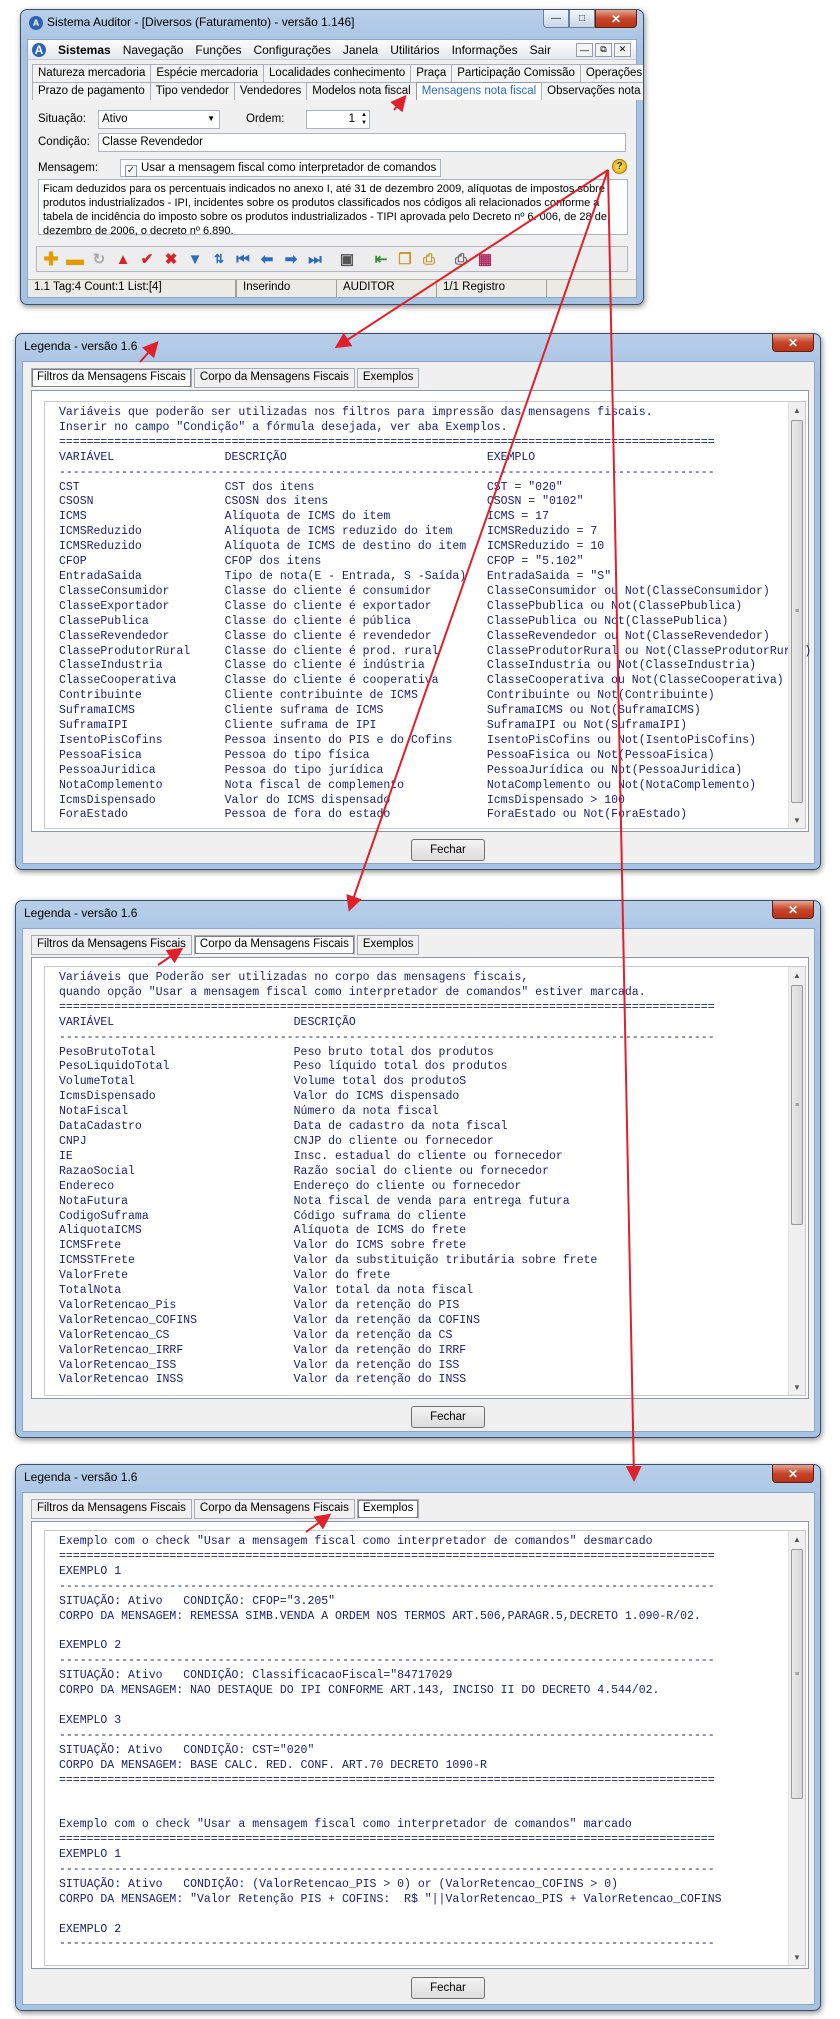  Describe the element at coordinates (622, 49) in the screenshot. I see `mdi-close-button: ✕` at that location.